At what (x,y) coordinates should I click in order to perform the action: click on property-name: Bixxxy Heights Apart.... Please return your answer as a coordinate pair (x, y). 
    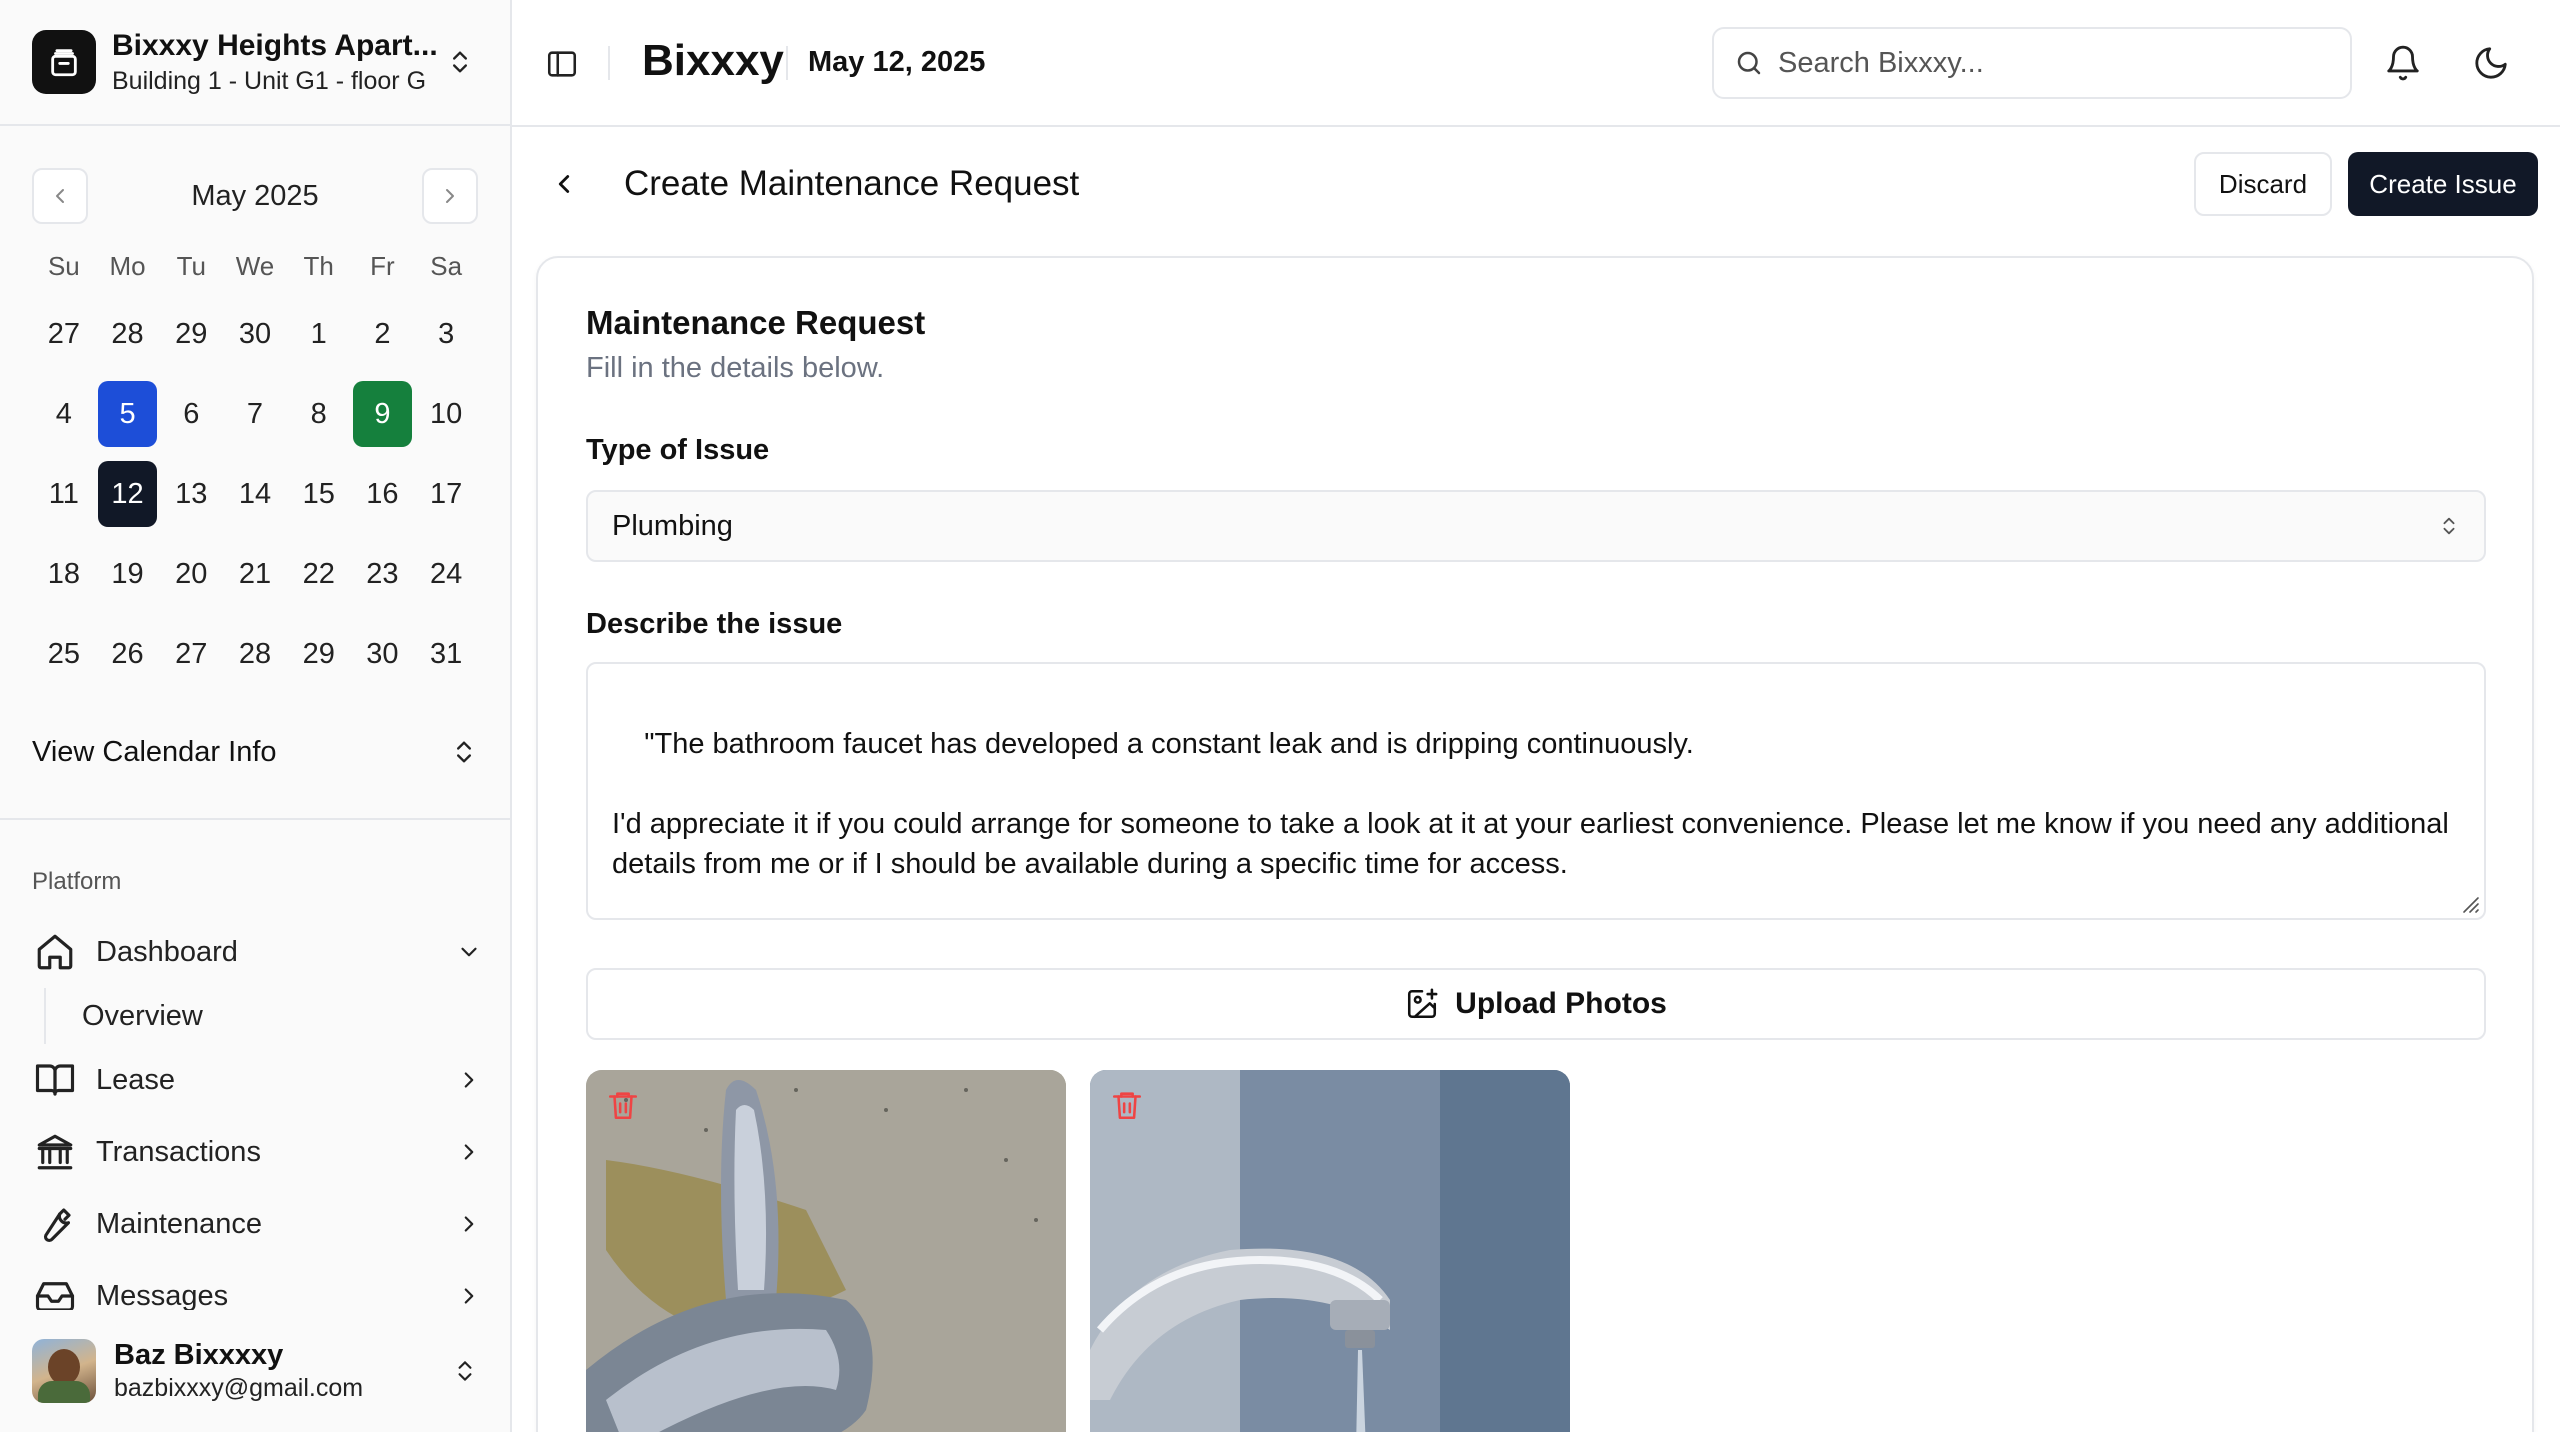
    Looking at the image, I should click on (275, 45).